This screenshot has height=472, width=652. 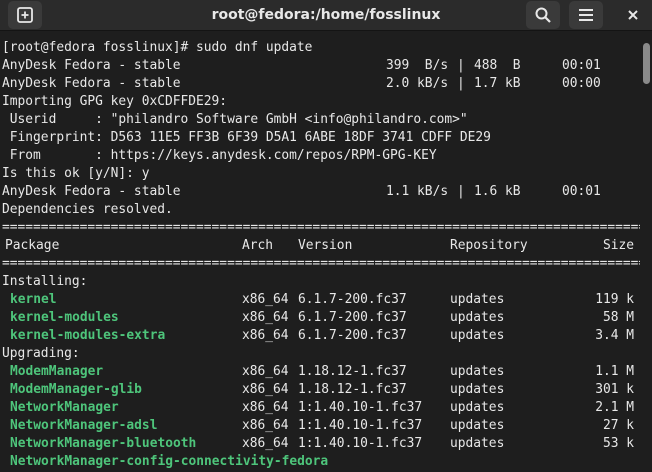 What do you see at coordinates (45, 281) in the screenshot?
I see `installing-label: Installing:` at bounding box center [45, 281].